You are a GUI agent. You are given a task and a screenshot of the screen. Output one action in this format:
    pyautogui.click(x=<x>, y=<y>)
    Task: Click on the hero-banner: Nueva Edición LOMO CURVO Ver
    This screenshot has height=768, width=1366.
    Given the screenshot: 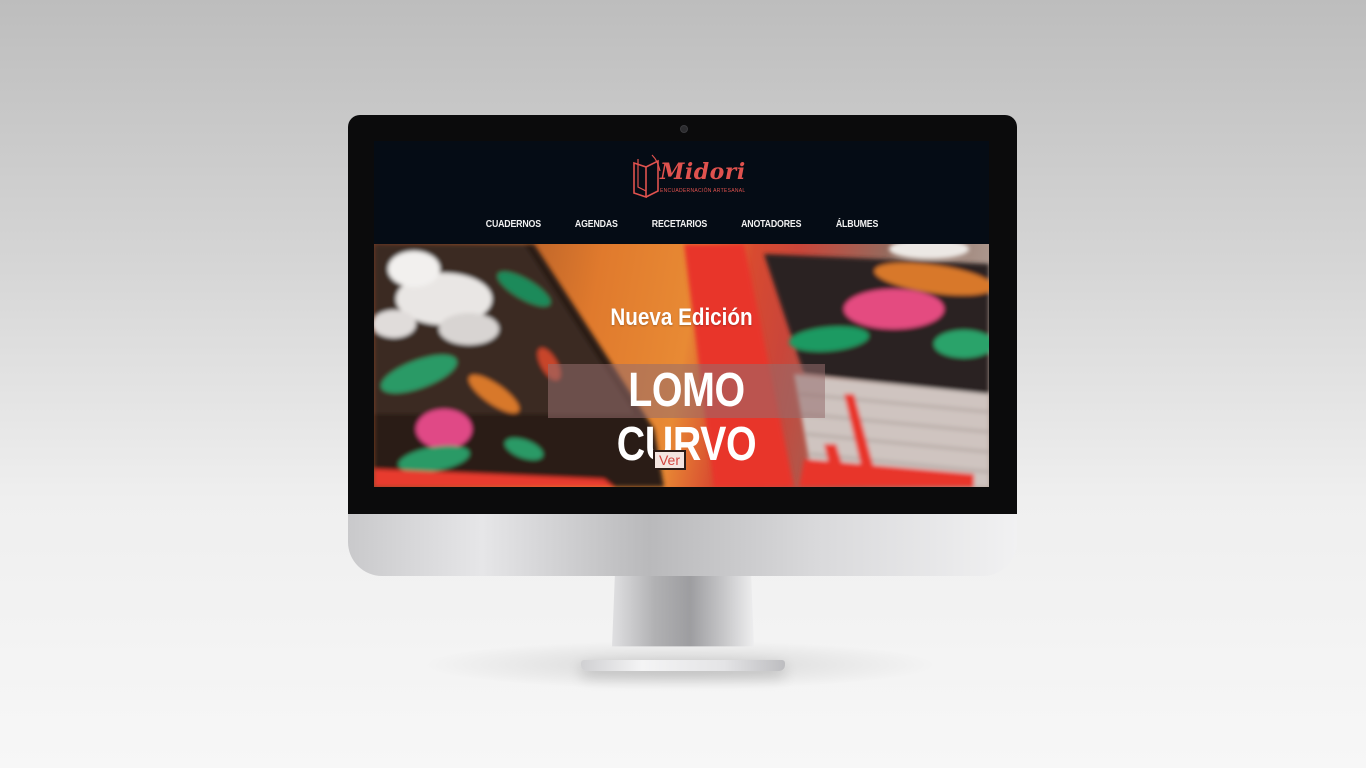 What is the action you would take?
    pyautogui.click(x=681, y=365)
    